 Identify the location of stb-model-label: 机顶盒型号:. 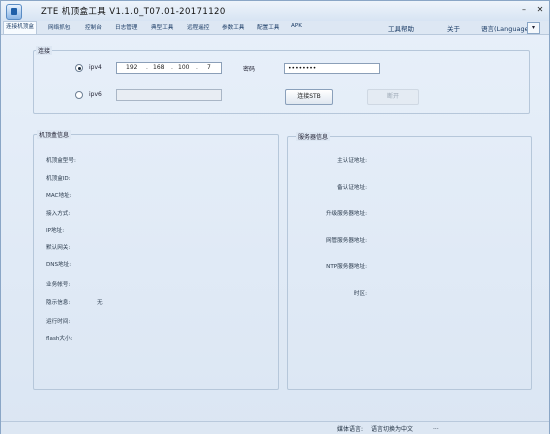
(61, 161).